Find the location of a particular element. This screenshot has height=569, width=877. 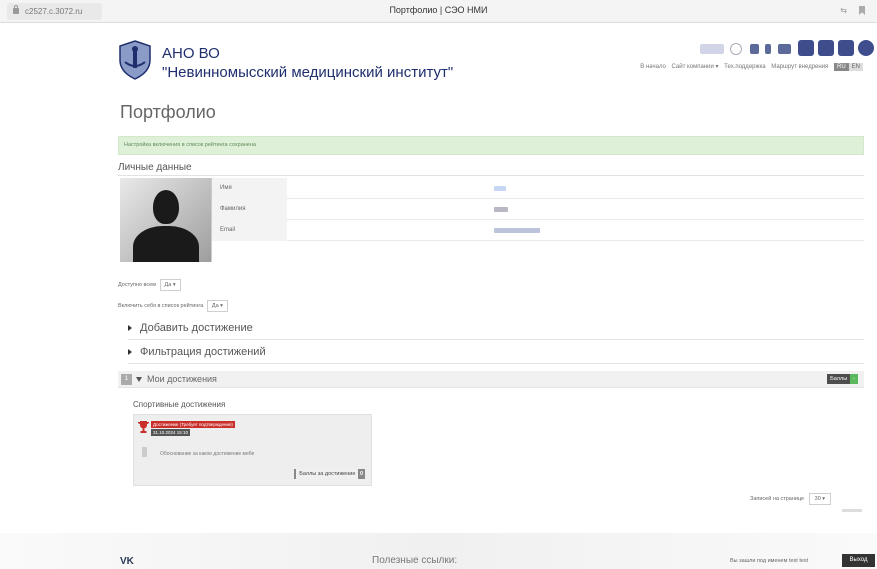

document-icon is located at coordinates (144, 452).